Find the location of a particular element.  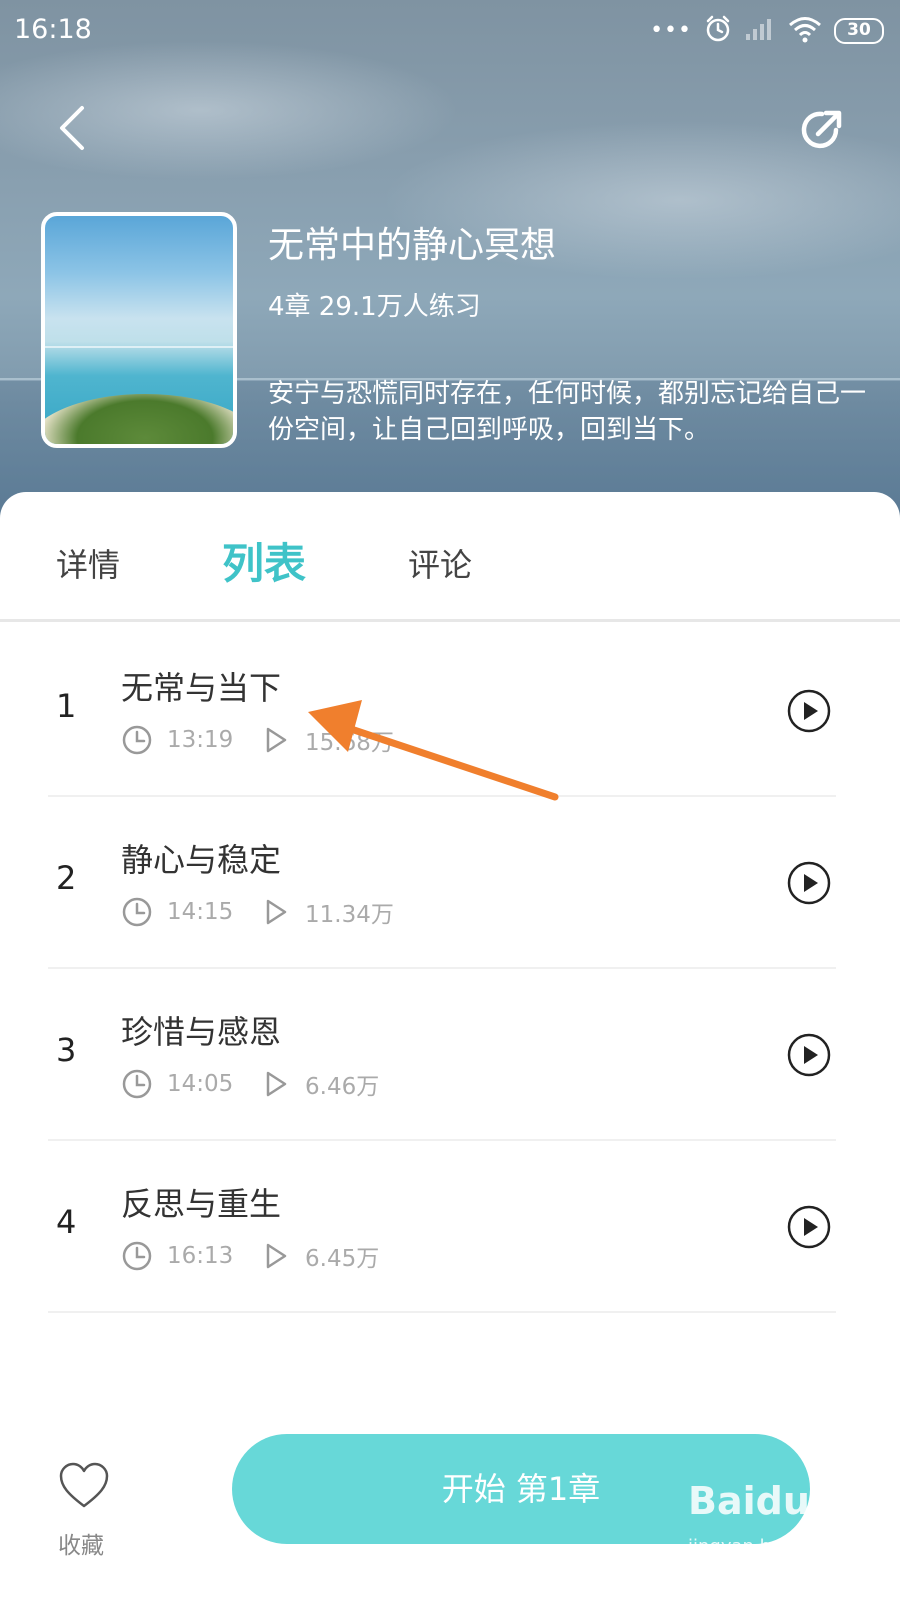

chapter-plays: 6.46万 is located at coordinates (342, 1087).